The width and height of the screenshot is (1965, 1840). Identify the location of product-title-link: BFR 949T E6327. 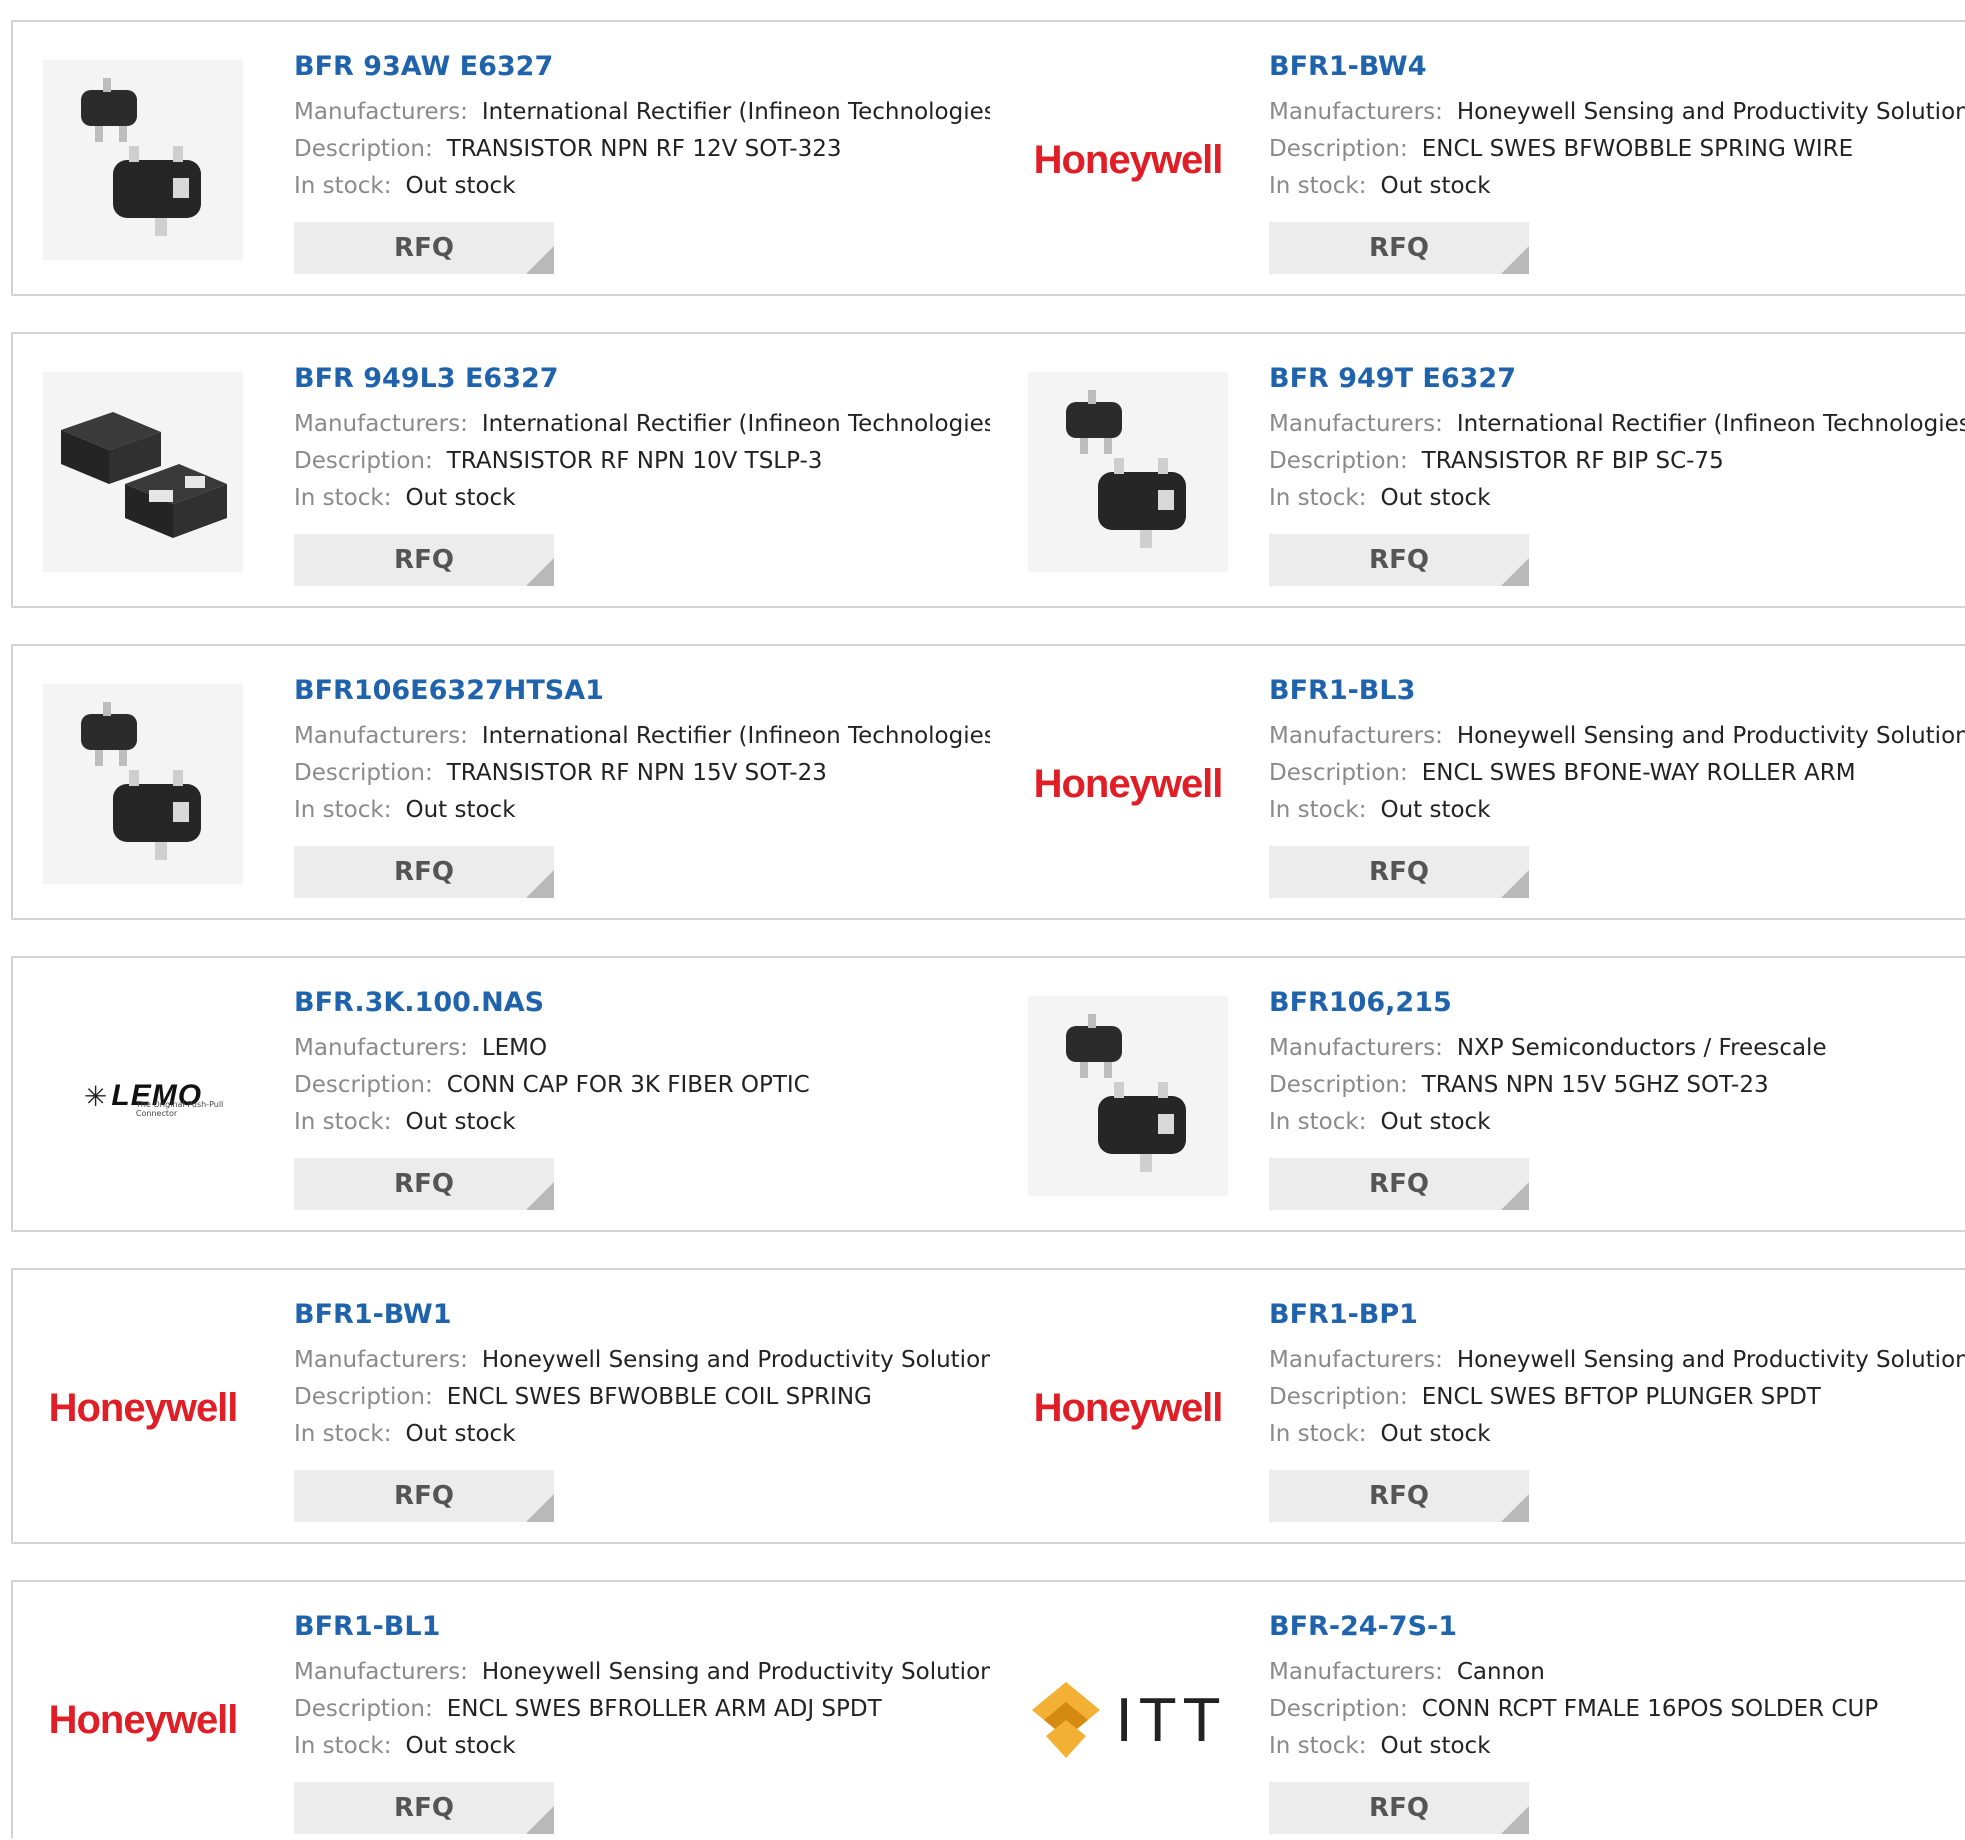
(1609, 379).